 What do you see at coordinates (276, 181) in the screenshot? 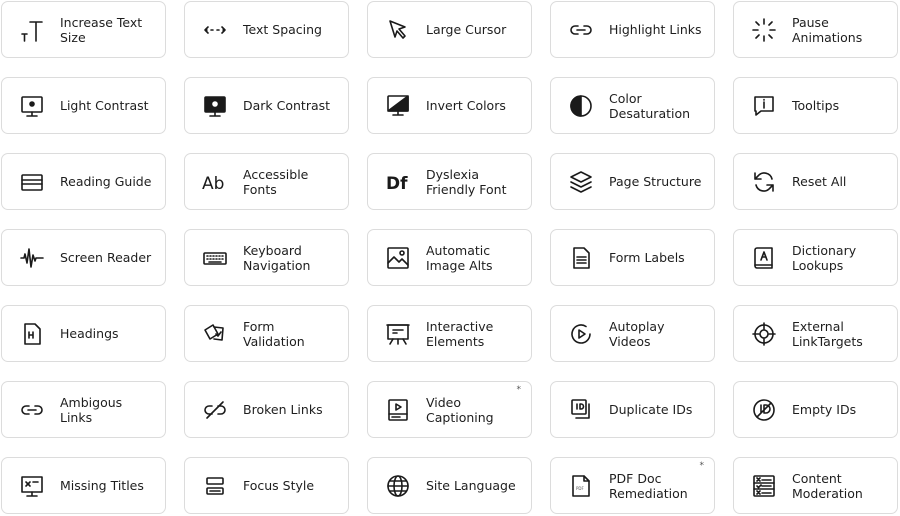
I see `tool-label: Accessible Fonts` at bounding box center [276, 181].